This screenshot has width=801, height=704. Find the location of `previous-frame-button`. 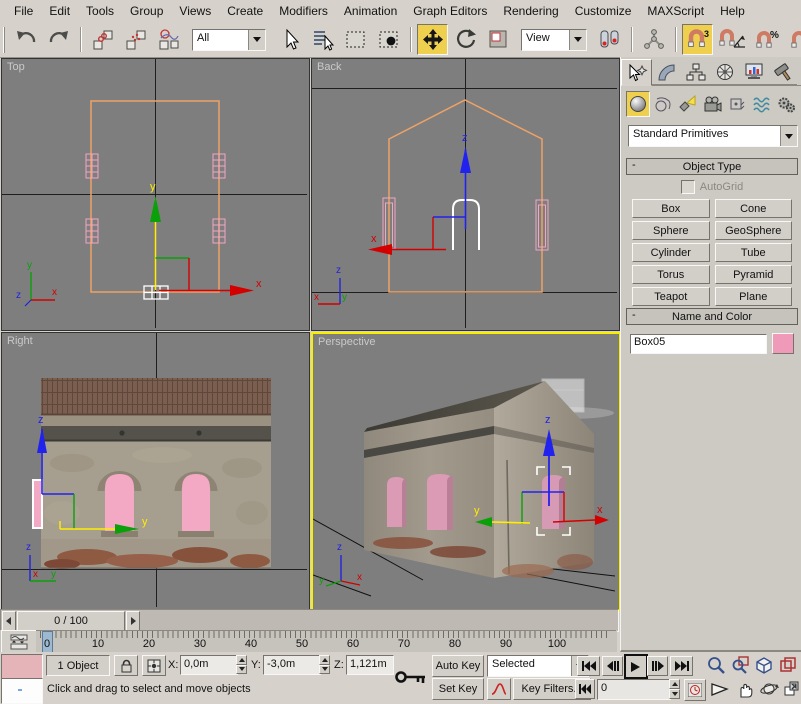

previous-frame-button is located at coordinates (612, 666).